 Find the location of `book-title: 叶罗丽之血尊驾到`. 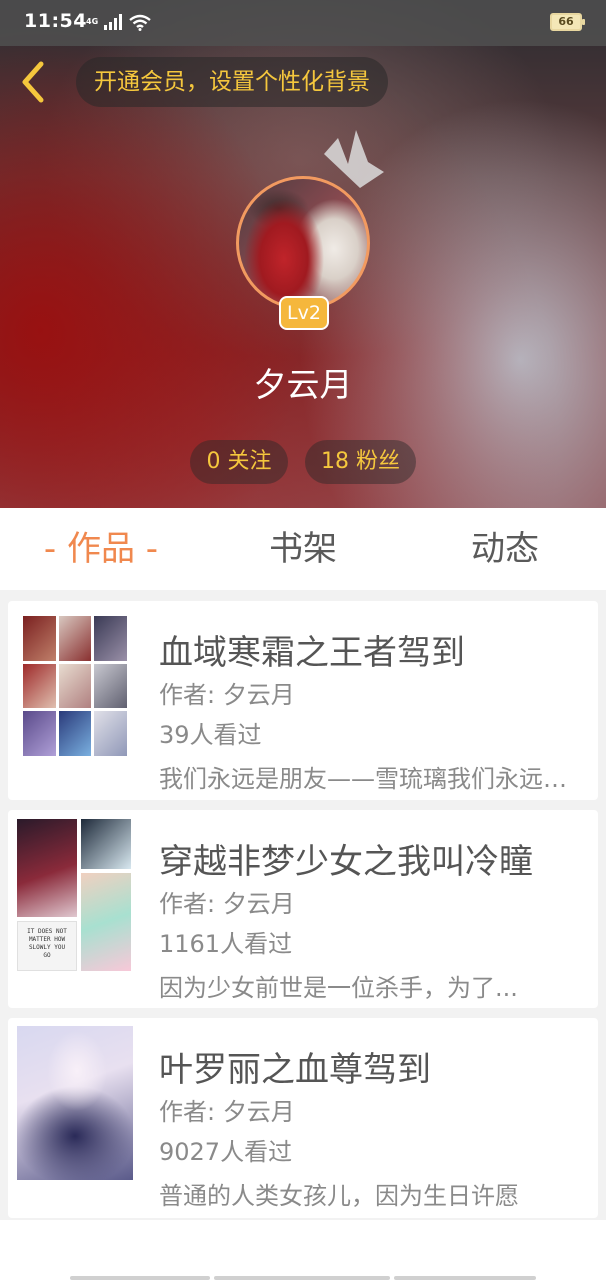

book-title: 叶罗丽之血尊驾到 is located at coordinates (295, 1070).